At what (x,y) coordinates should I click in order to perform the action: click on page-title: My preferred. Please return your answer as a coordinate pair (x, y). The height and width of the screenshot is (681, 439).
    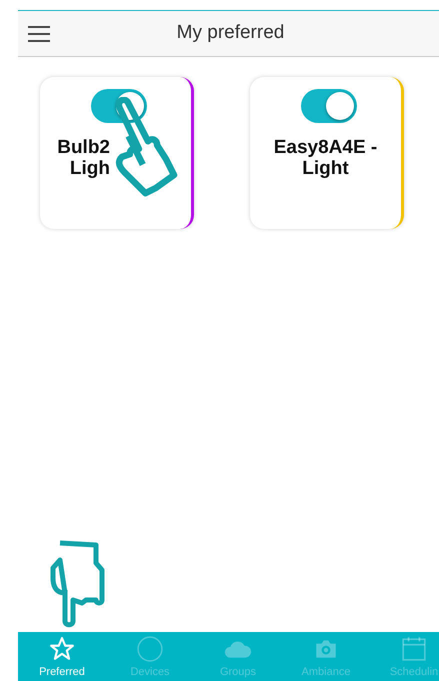
    Looking at the image, I should click on (231, 33).